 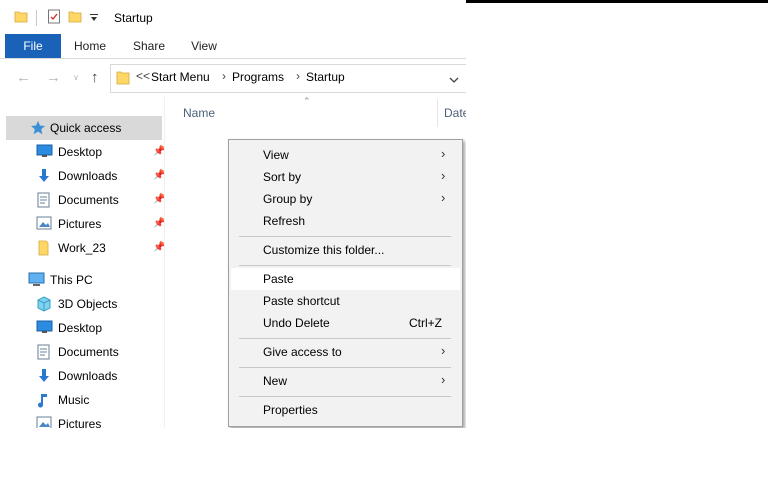 What do you see at coordinates (44, 200) in the screenshot?
I see `documents-icon` at bounding box center [44, 200].